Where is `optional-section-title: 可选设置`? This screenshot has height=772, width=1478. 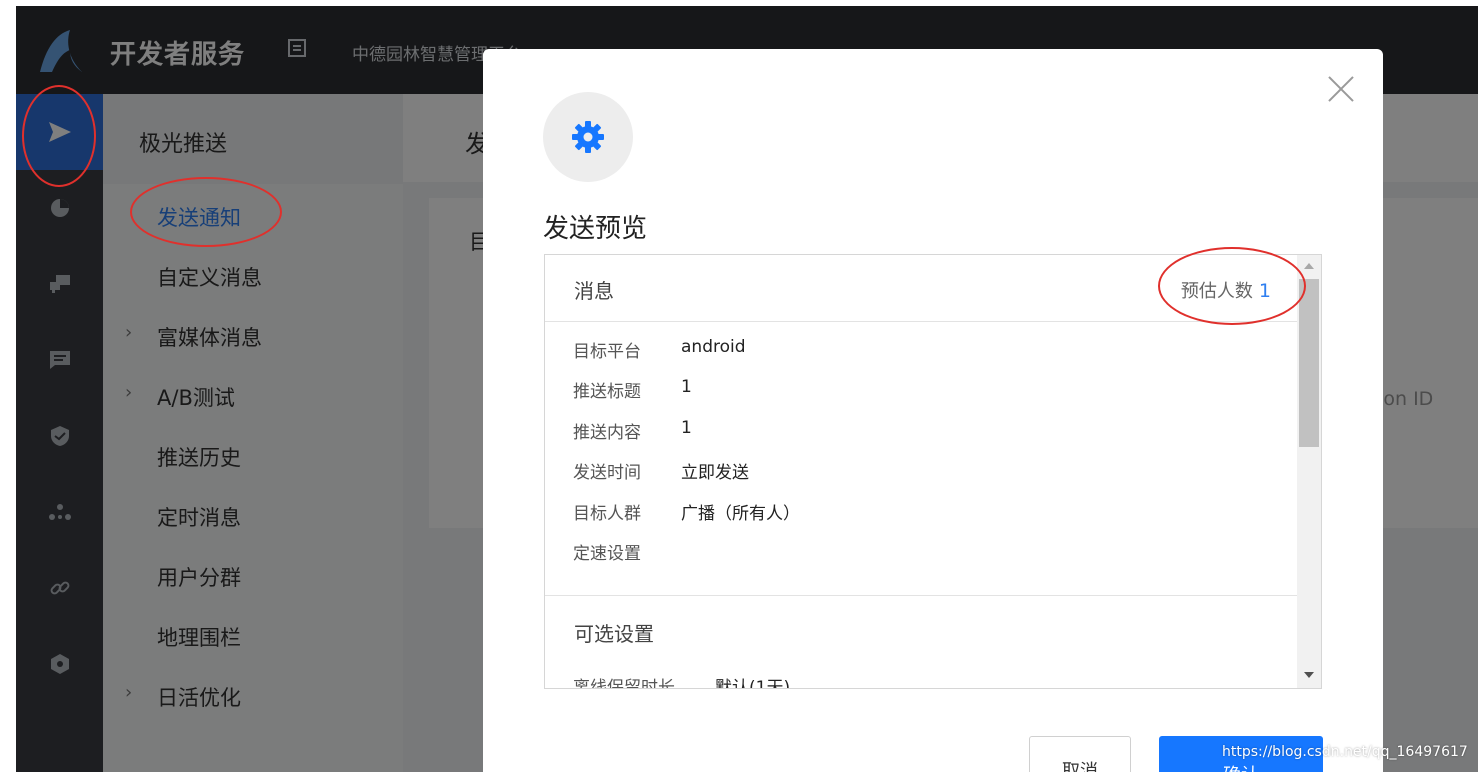
optional-section-title: 可选设置 is located at coordinates (614, 634).